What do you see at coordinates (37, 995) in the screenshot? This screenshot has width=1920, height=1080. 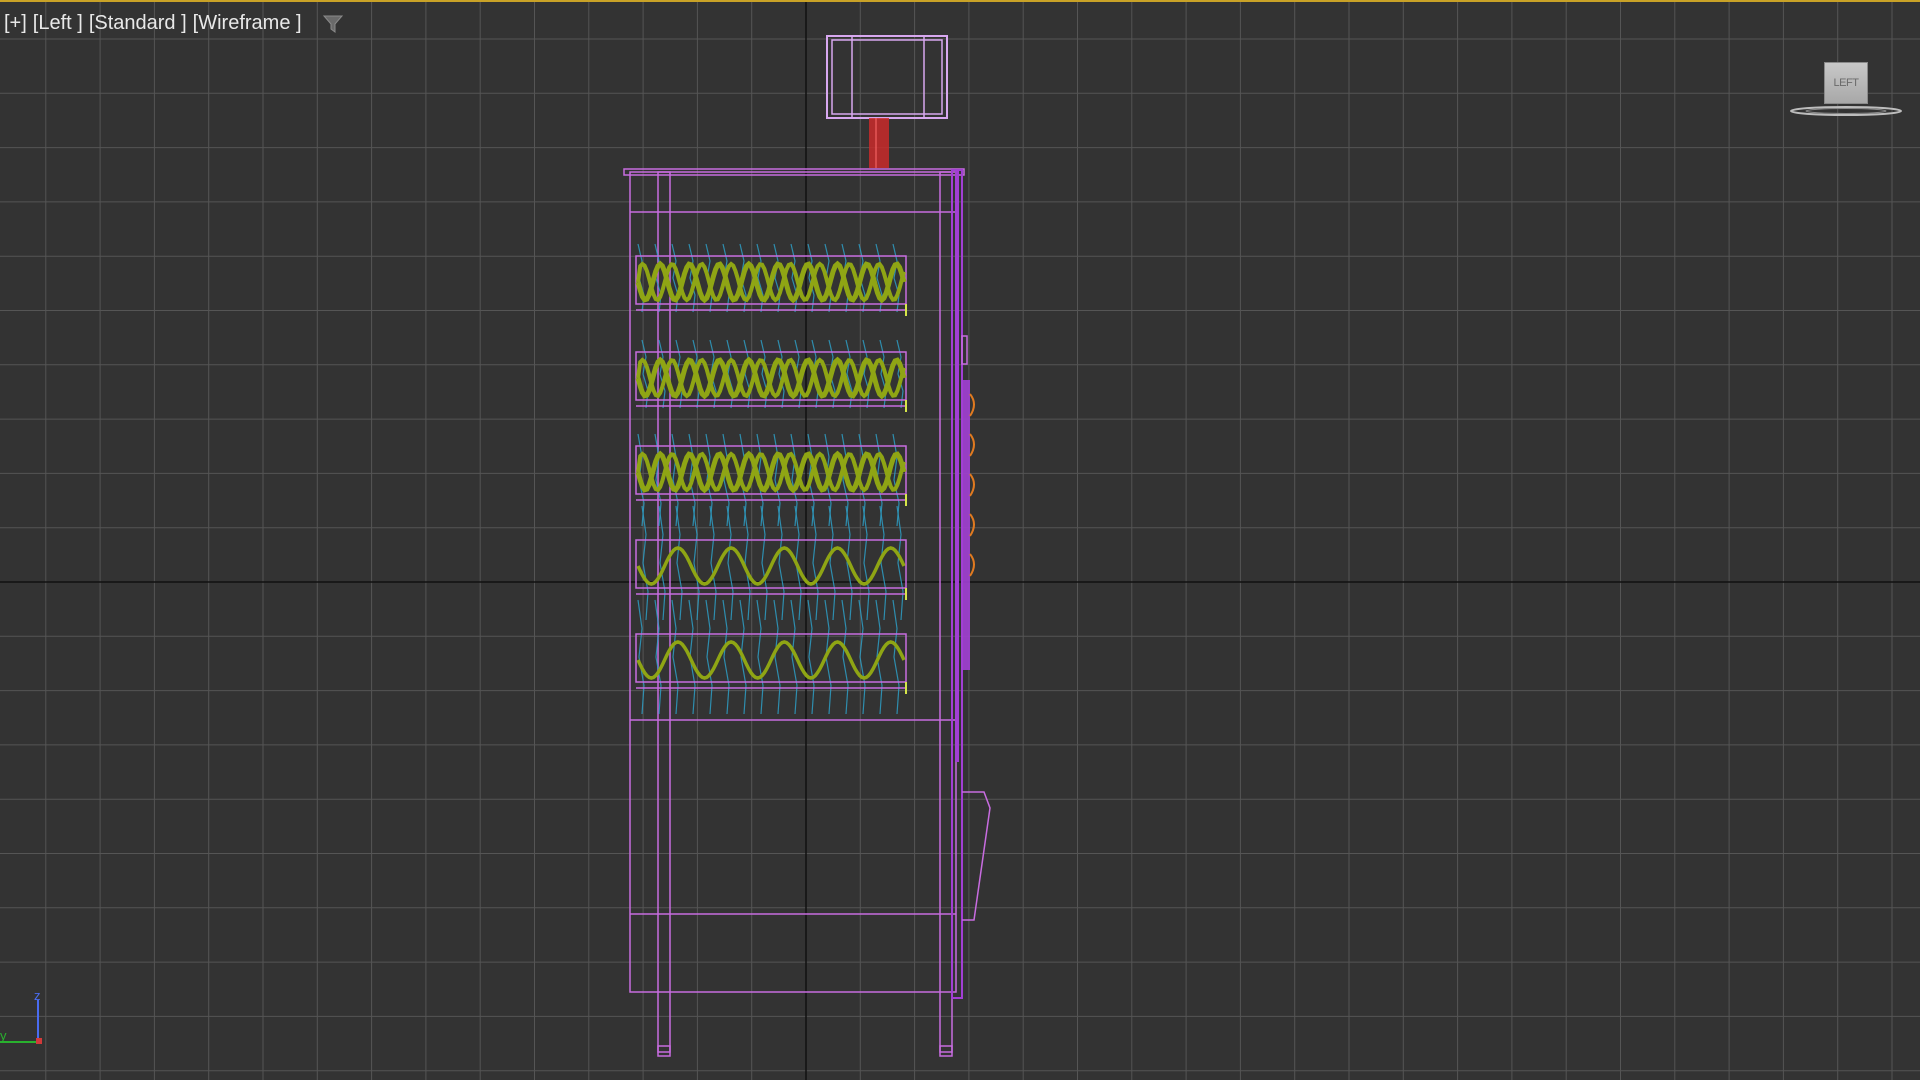 I see `axis-z-label: z` at bounding box center [37, 995].